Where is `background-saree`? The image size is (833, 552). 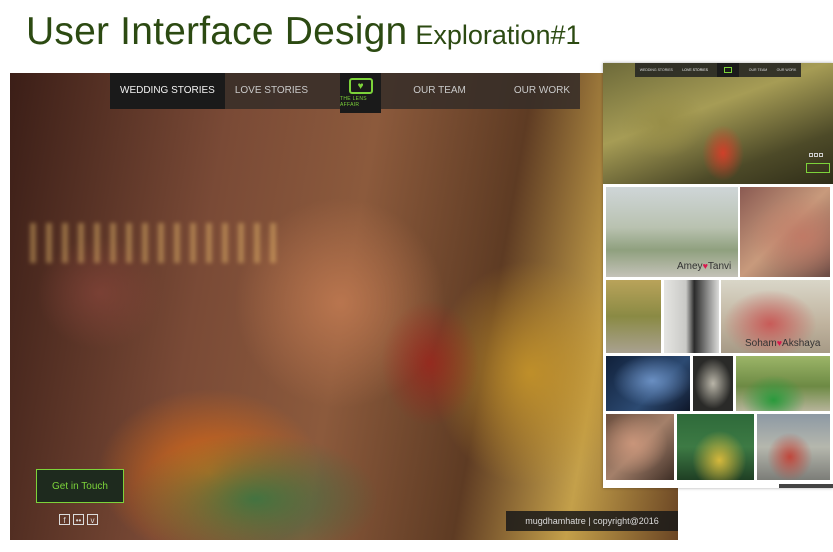
background-saree is located at coordinates (255, 486).